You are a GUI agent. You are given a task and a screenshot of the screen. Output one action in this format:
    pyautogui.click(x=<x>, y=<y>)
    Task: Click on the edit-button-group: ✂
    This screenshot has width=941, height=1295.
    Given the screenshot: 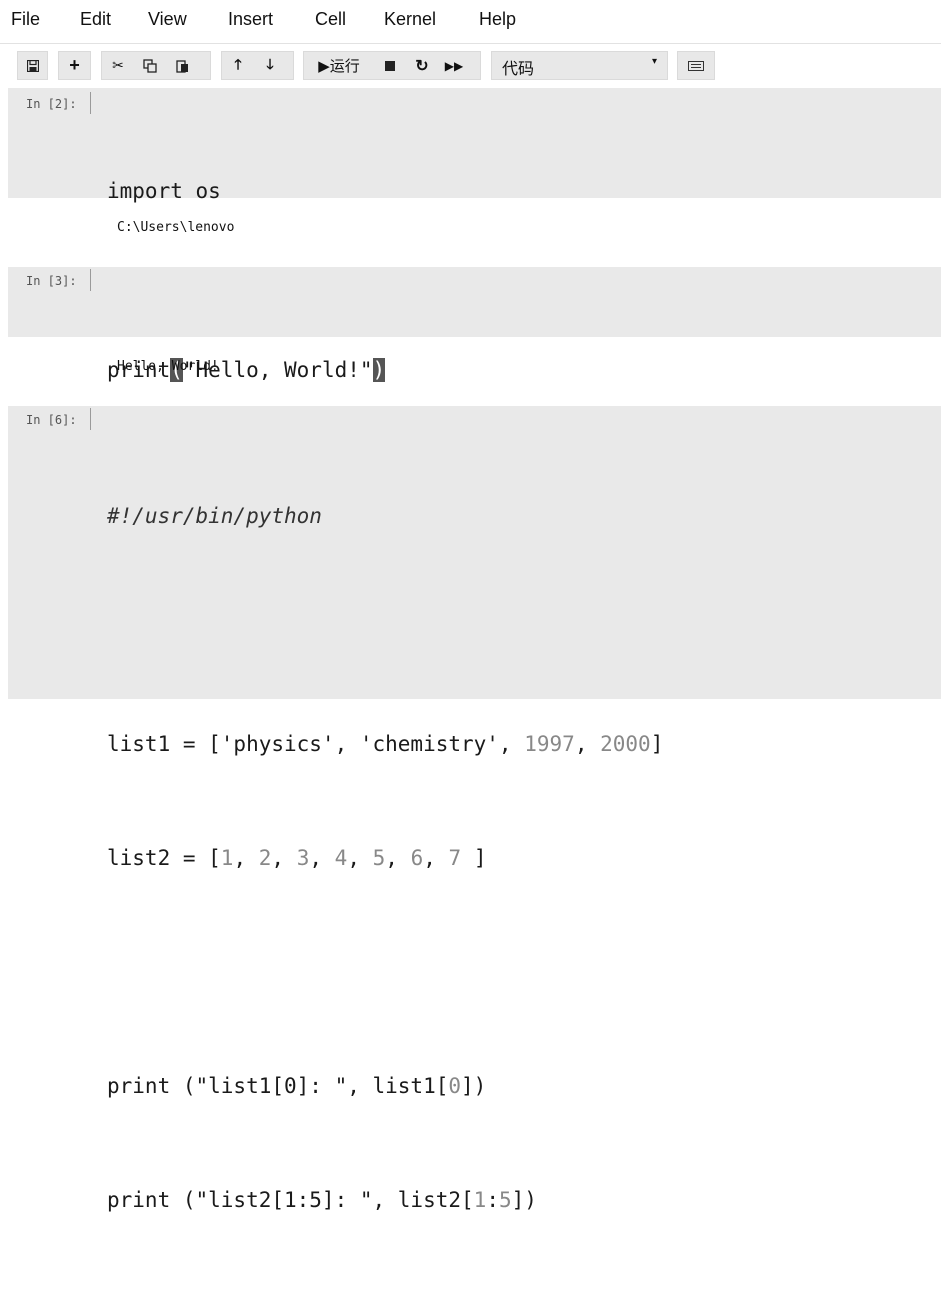 What is the action you would take?
    pyautogui.click(x=156, y=65)
    